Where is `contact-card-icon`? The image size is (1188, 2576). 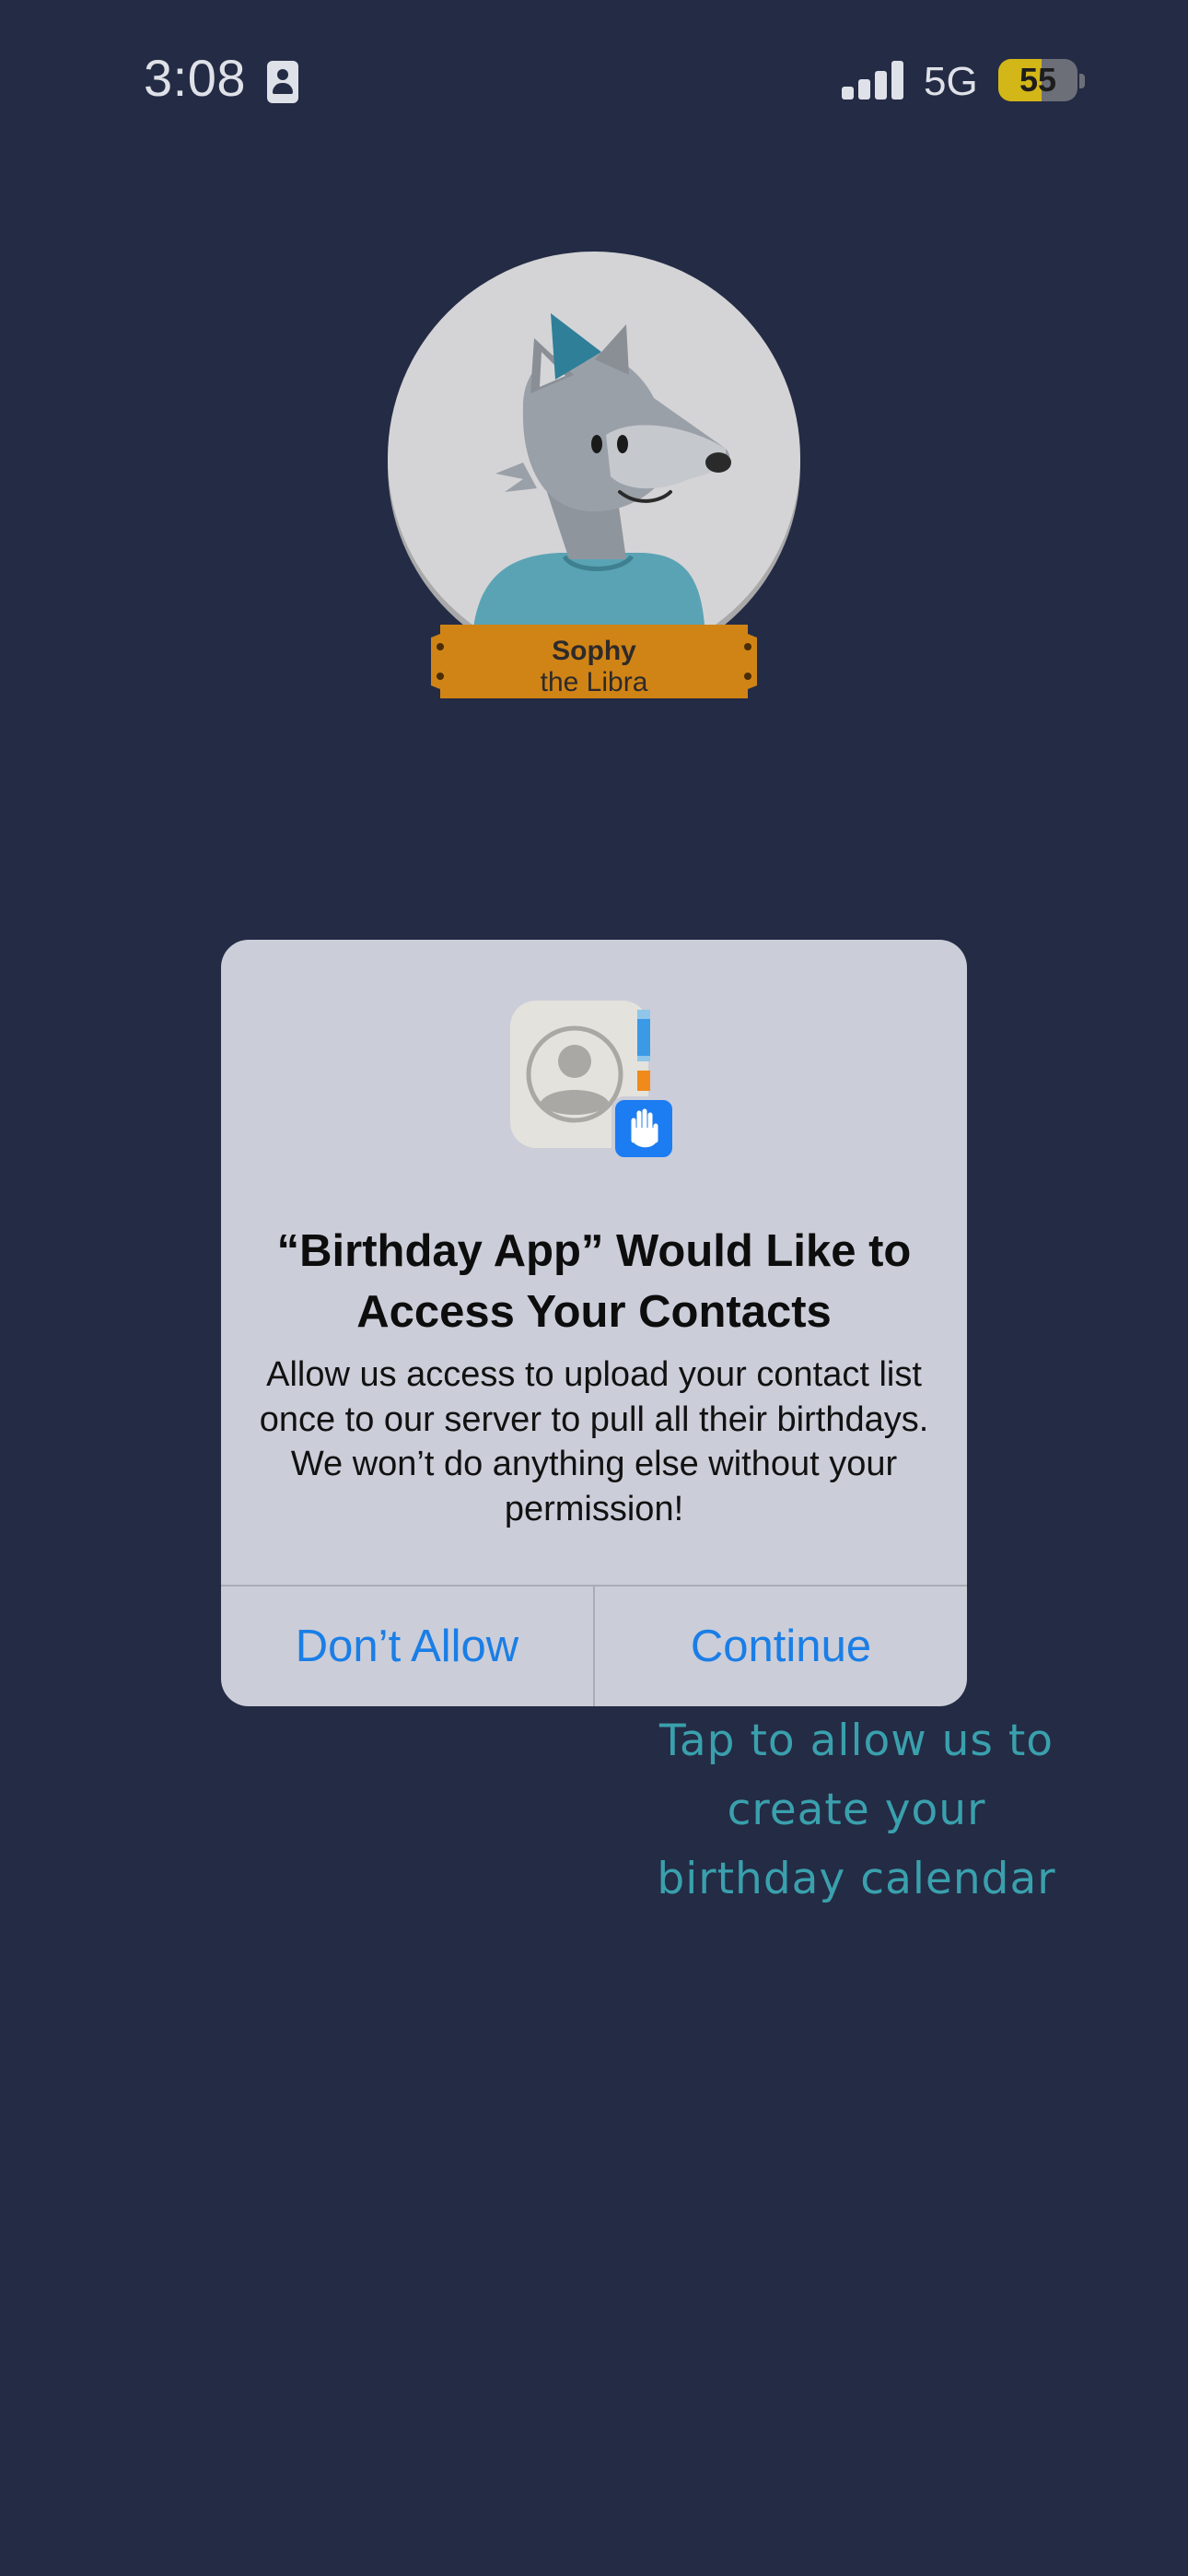
contact-card-icon is located at coordinates (282, 82).